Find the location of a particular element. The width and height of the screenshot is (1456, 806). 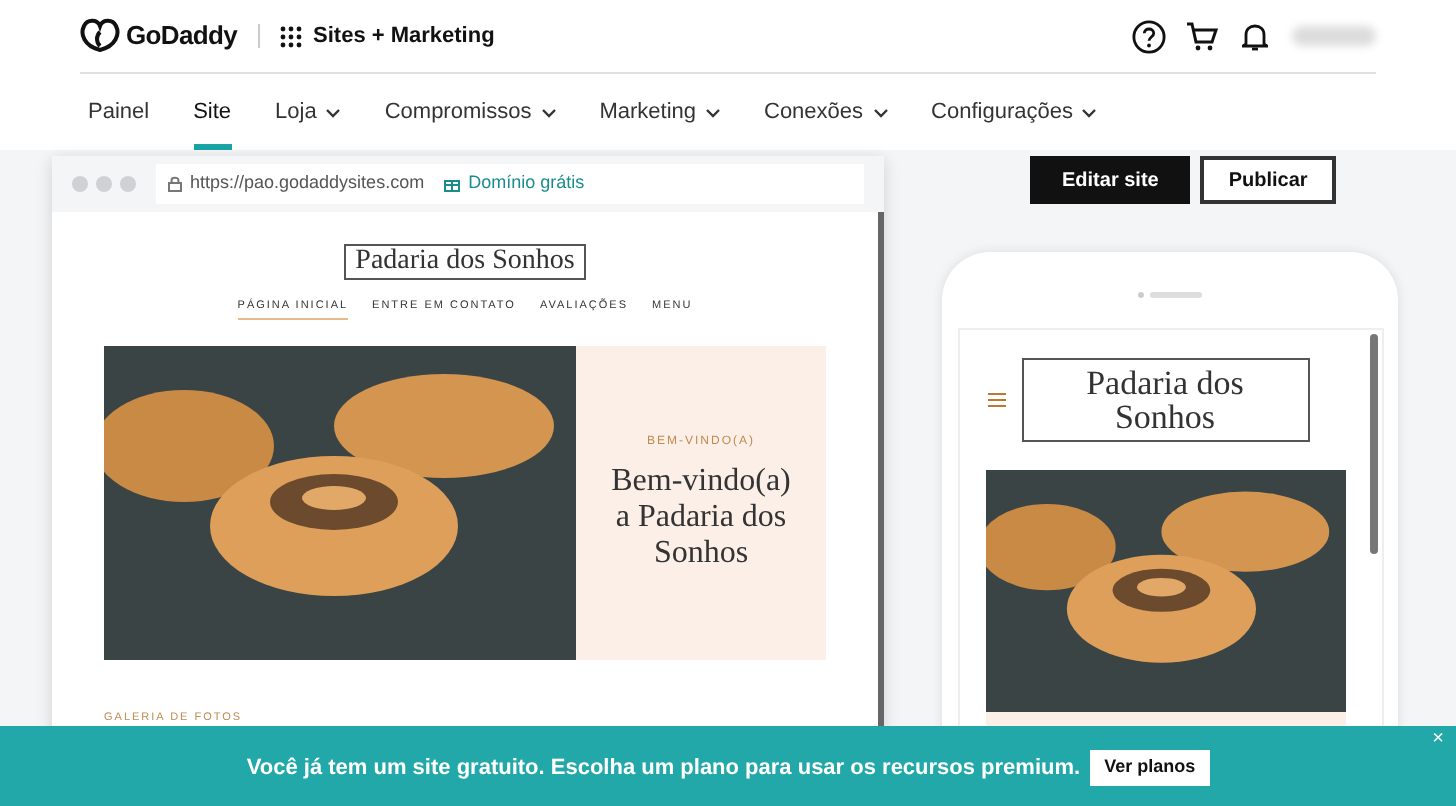

phone-speaker-drawing is located at coordinates (1170, 295).